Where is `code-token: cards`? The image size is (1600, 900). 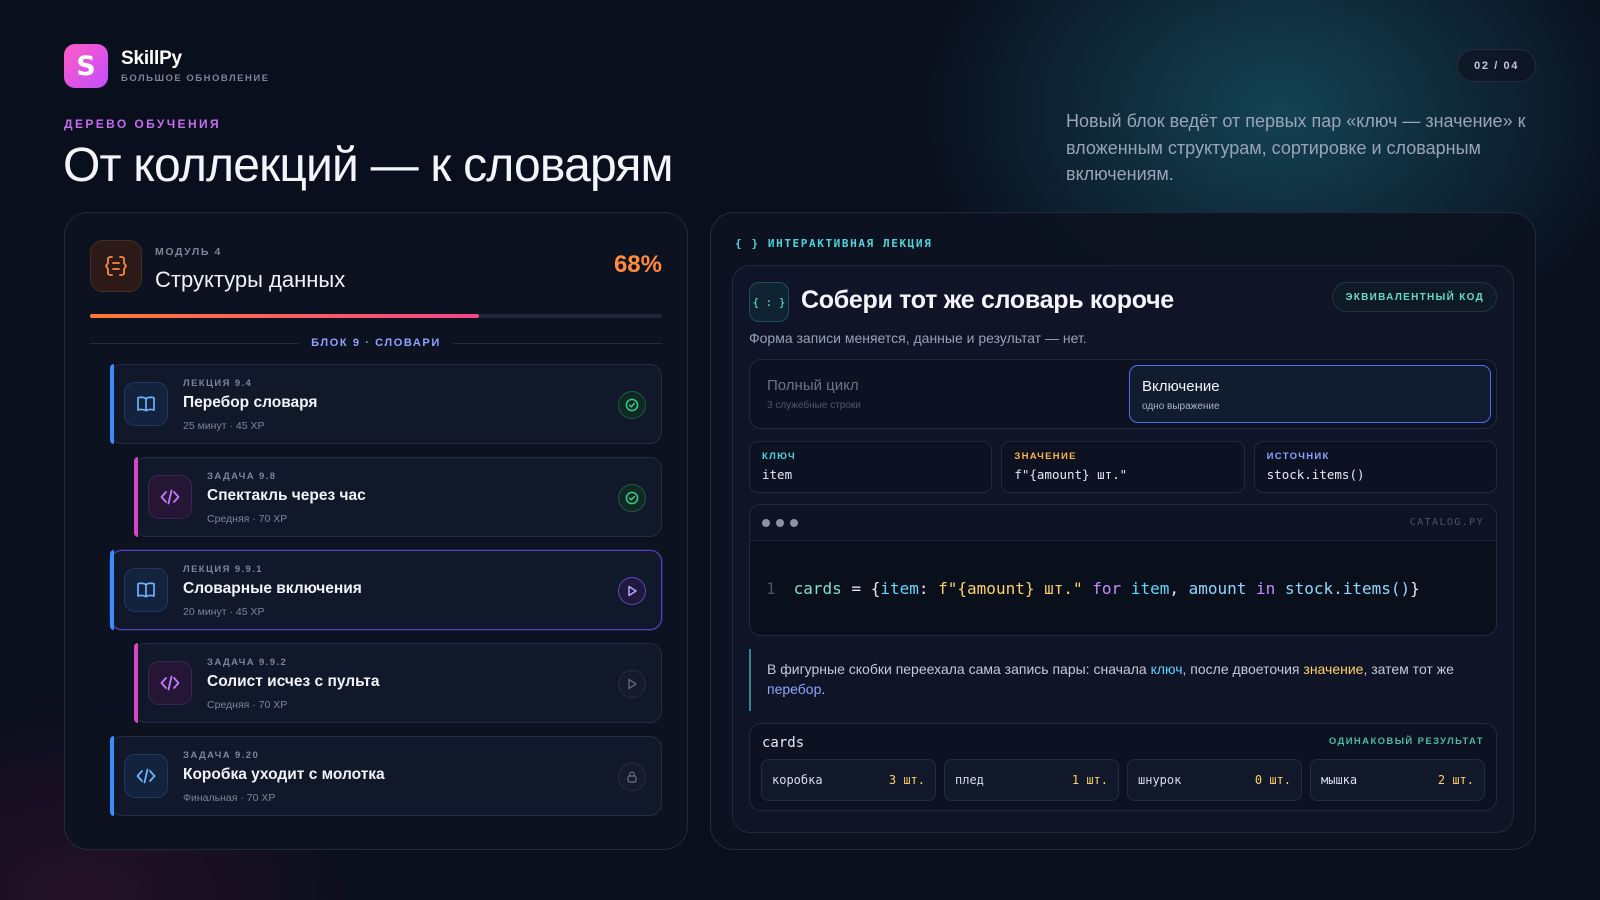
code-token: cards is located at coordinates (817, 588).